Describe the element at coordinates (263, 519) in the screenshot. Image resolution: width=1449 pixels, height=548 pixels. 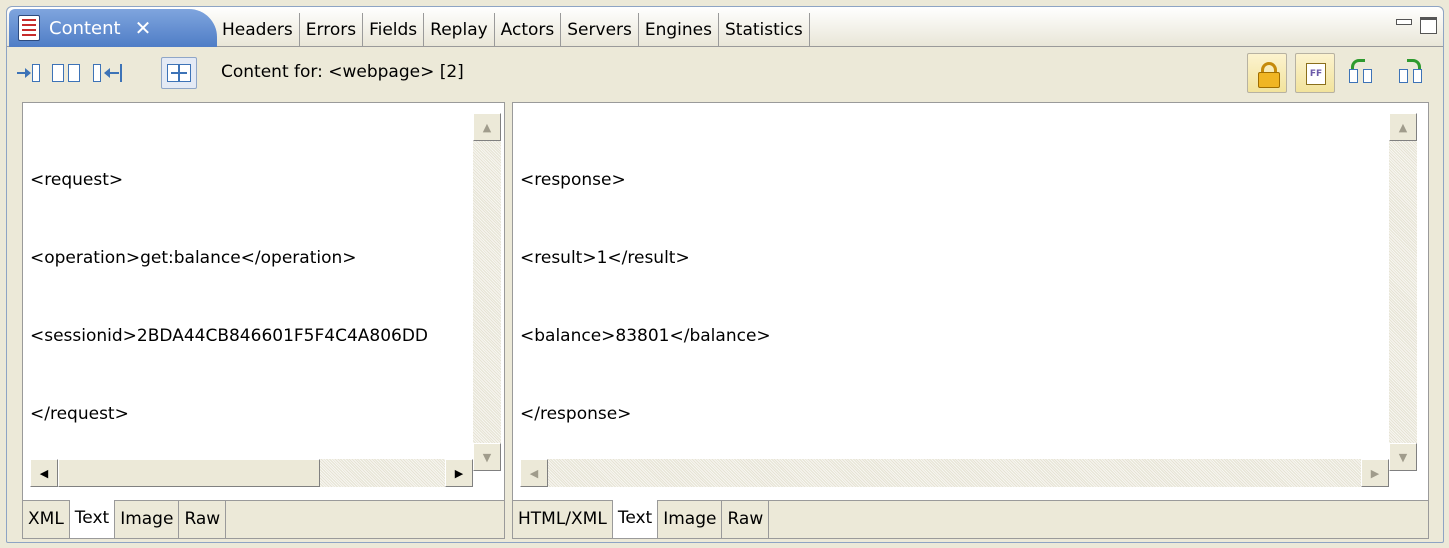
I see `request-format-tabs: XML Text Image Raw` at that location.